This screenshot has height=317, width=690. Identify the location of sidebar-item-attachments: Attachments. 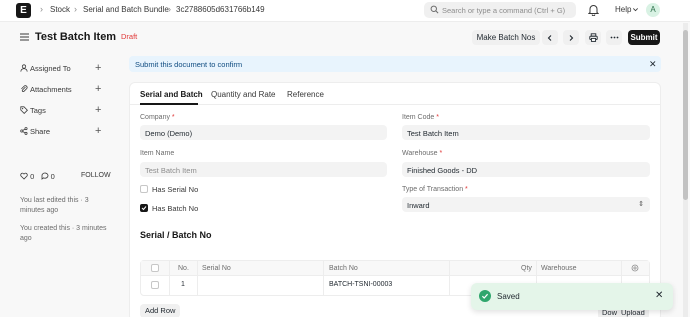
(46, 89).